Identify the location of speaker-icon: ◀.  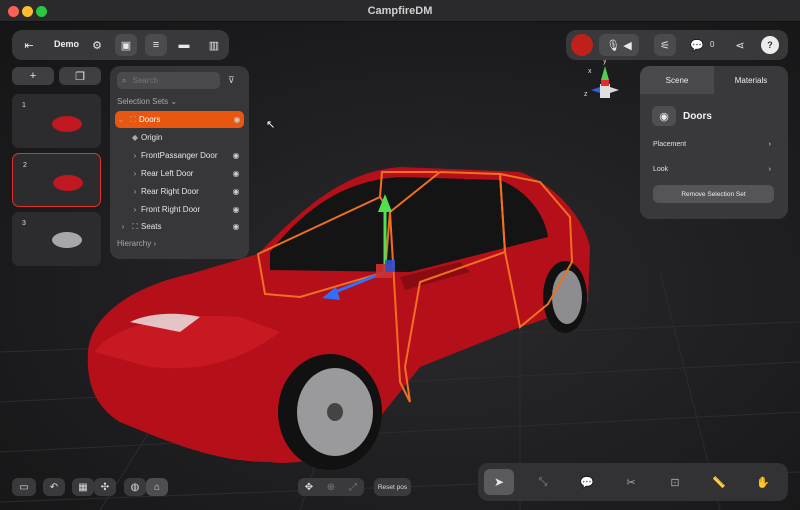
(627, 45).